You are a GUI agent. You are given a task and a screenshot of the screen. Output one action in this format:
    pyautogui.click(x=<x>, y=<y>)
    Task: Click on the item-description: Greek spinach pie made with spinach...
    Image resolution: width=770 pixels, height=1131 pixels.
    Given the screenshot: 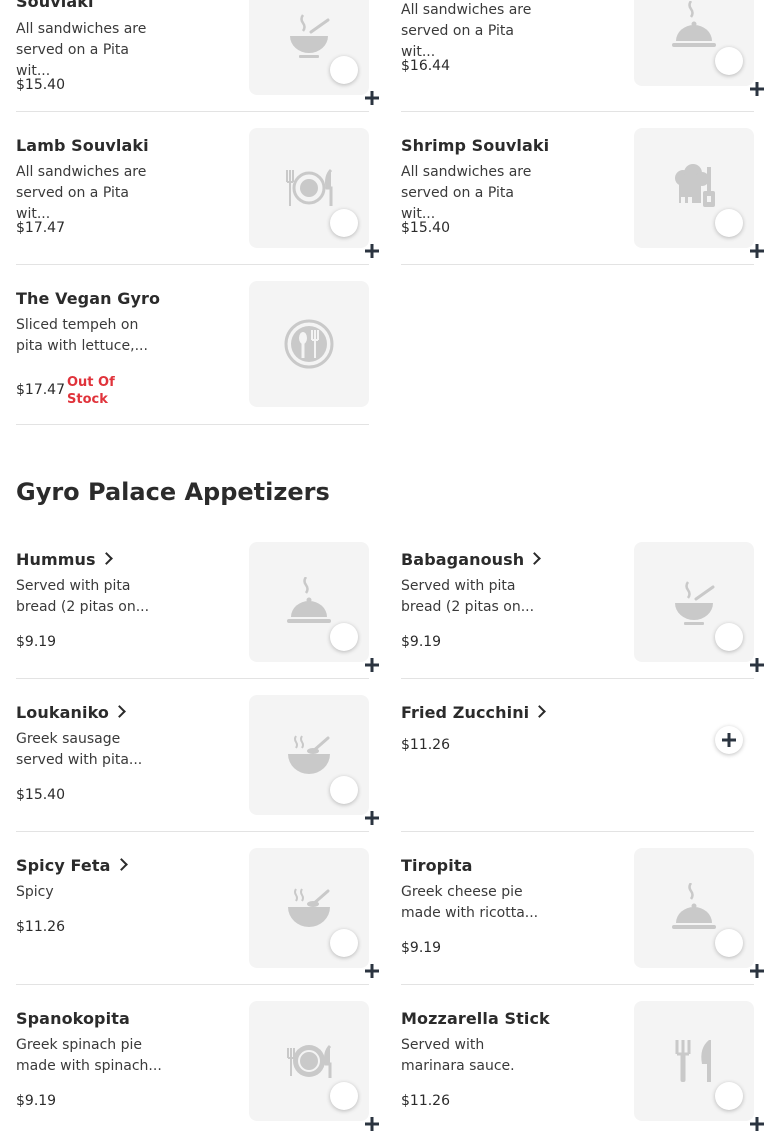 What is the action you would take?
    pyautogui.click(x=89, y=1055)
    